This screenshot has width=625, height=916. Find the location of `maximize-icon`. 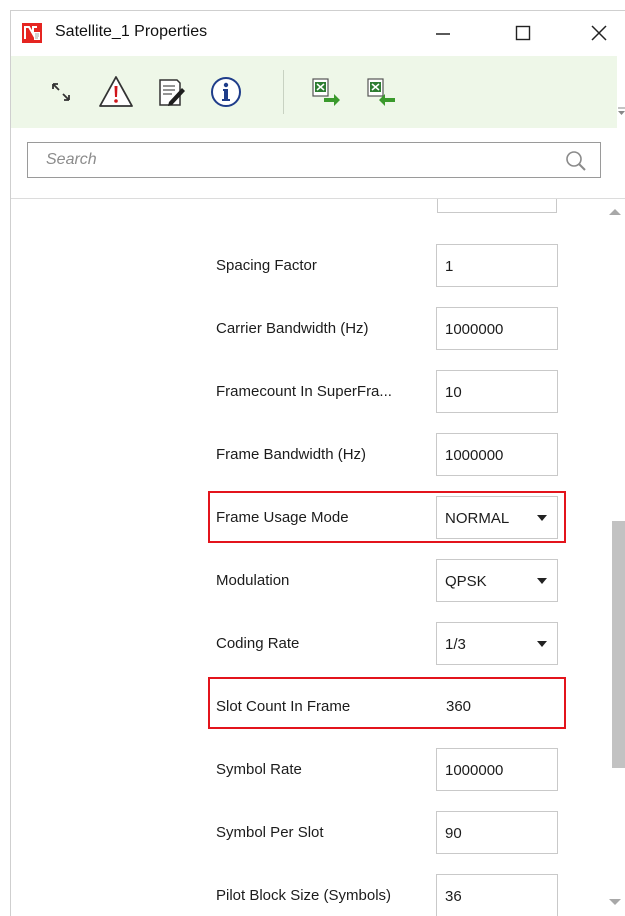

maximize-icon is located at coordinates (523, 33).